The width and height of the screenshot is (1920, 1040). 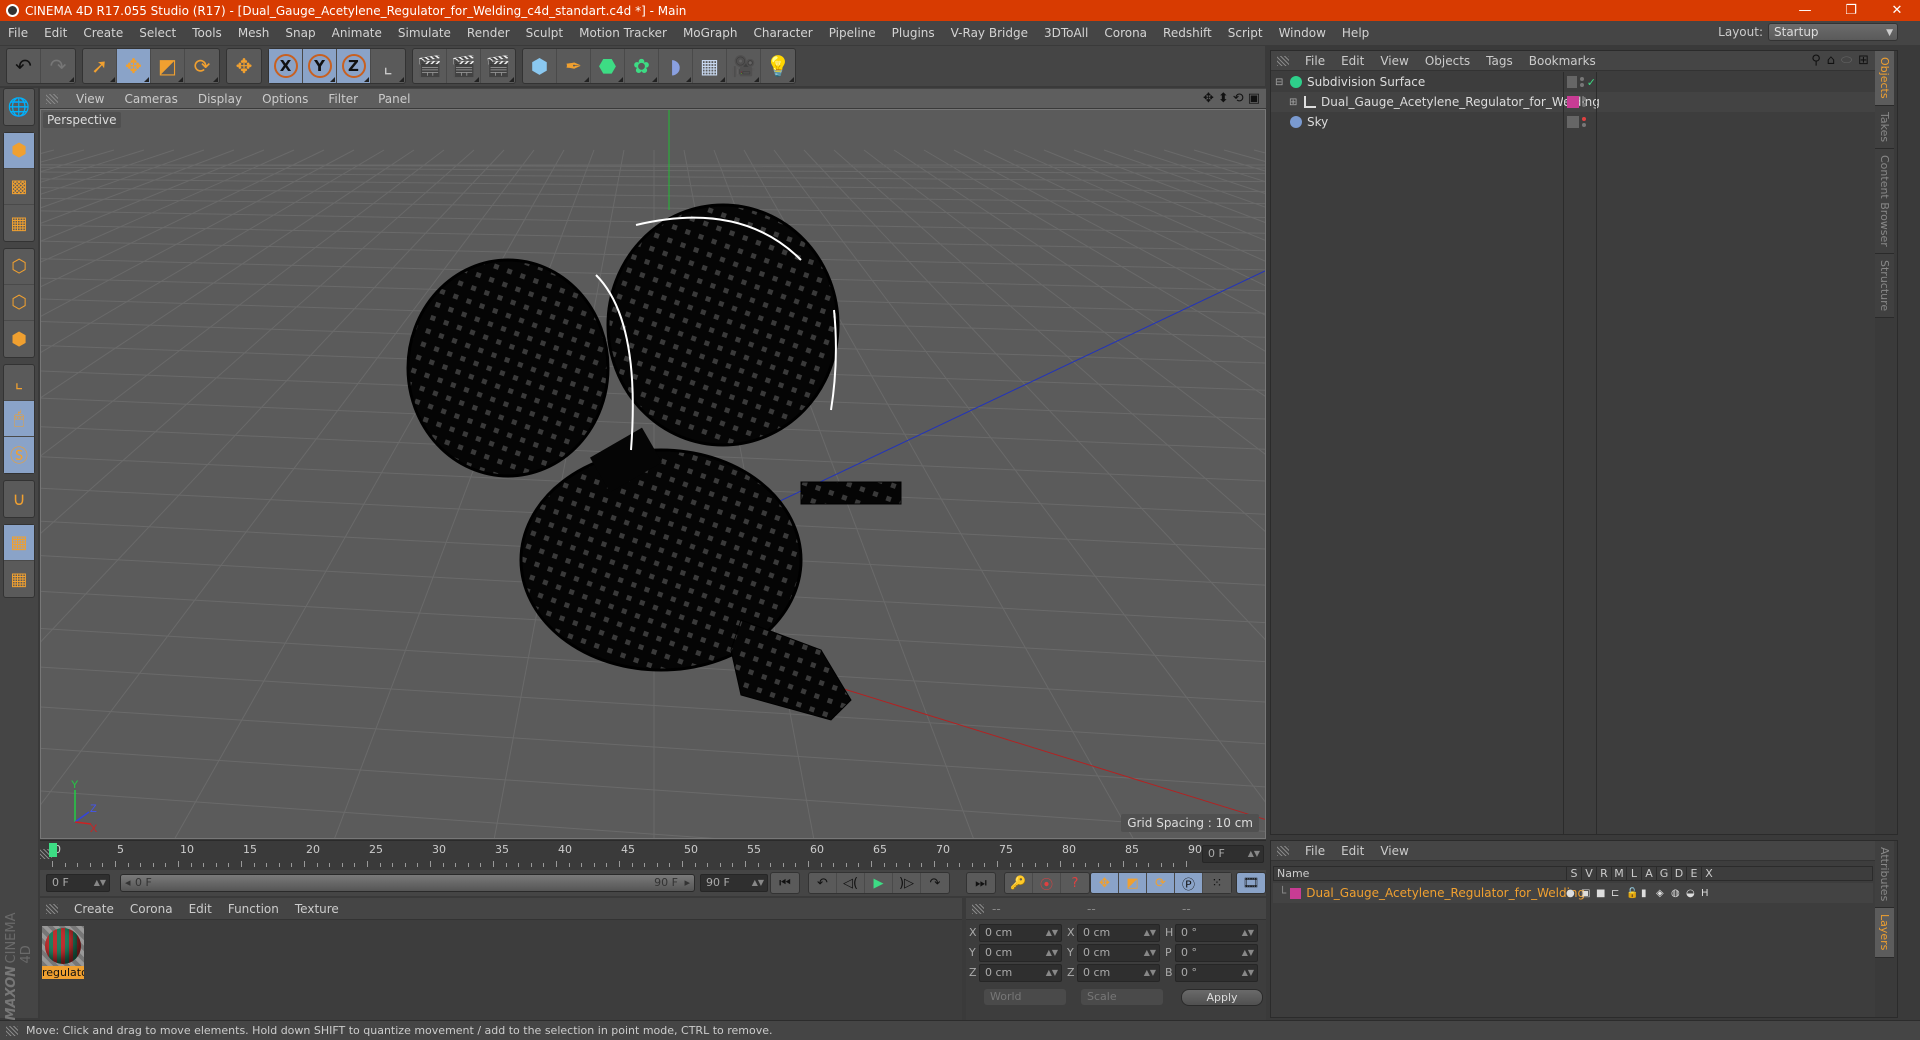 I want to click on menu-animate: Animate, so click(x=357, y=33).